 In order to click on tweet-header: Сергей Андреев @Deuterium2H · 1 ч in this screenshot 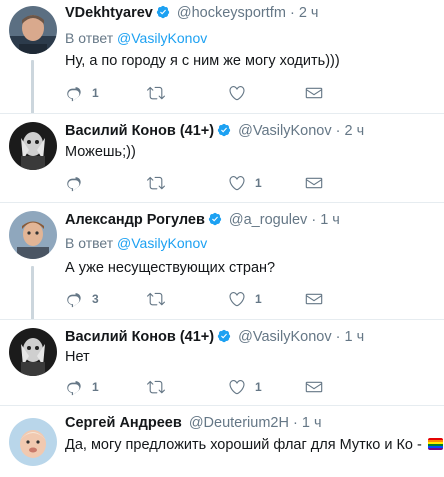, I will do `click(193, 423)`.